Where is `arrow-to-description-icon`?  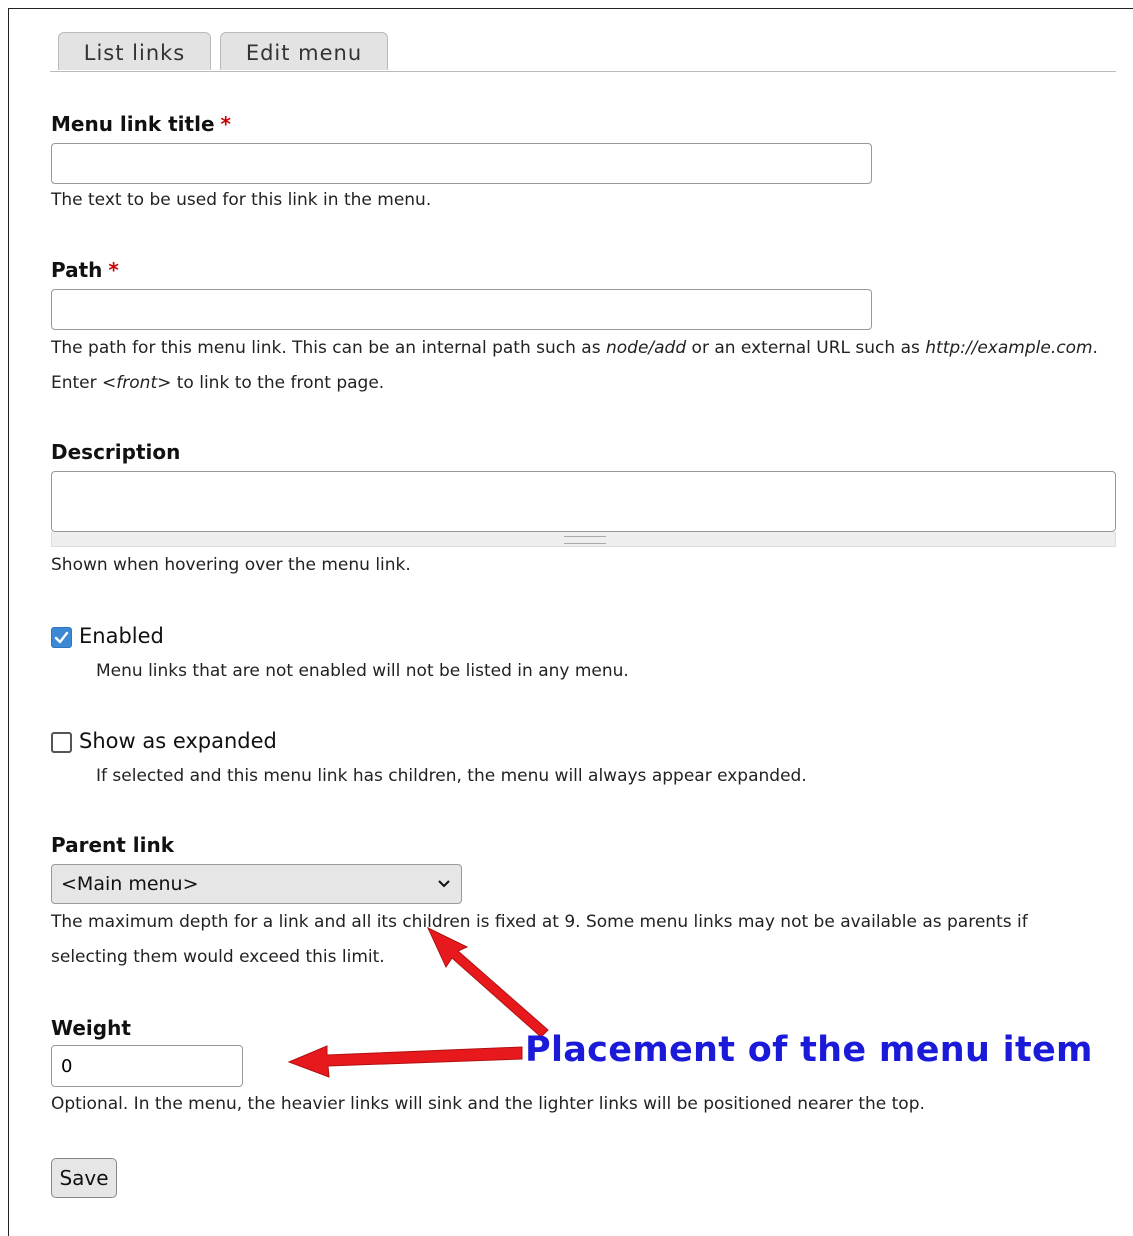
arrow-to-description-icon is located at coordinates (487, 982).